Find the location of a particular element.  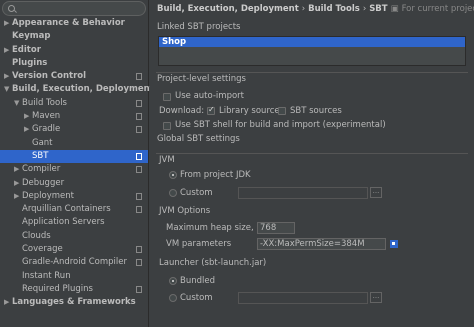

tree-item-keymap: Keymap is located at coordinates (74, 36).